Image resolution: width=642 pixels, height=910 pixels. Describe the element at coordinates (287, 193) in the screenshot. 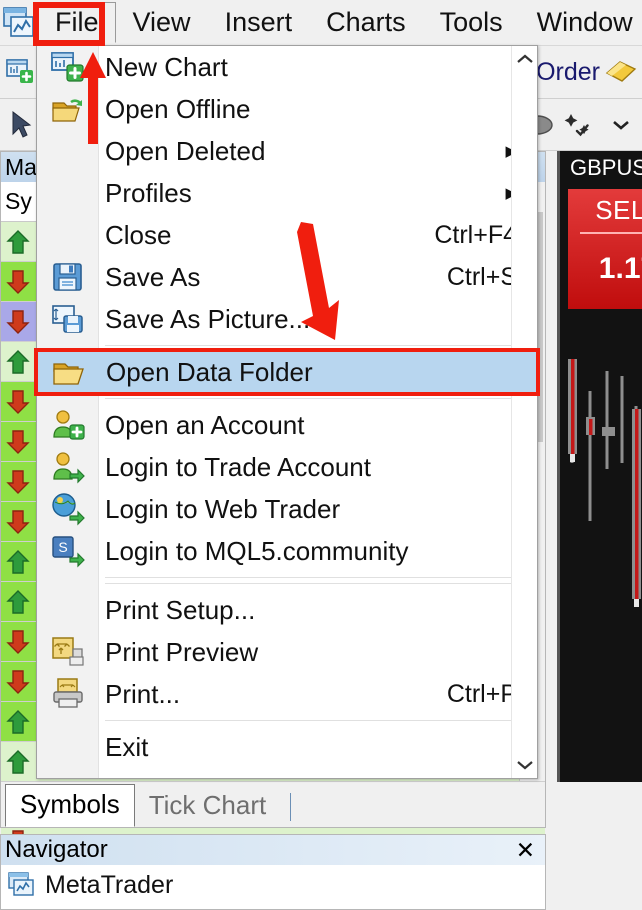

I see `menu-item-profiles: Profiles▶` at that location.